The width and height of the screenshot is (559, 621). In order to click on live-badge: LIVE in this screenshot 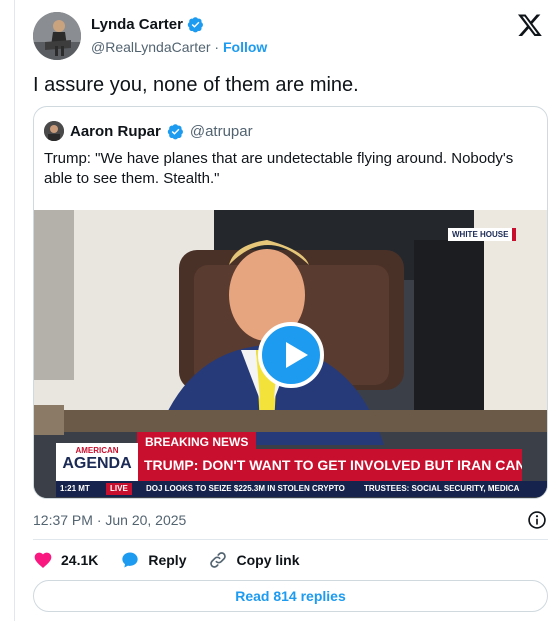, I will do `click(119, 489)`.